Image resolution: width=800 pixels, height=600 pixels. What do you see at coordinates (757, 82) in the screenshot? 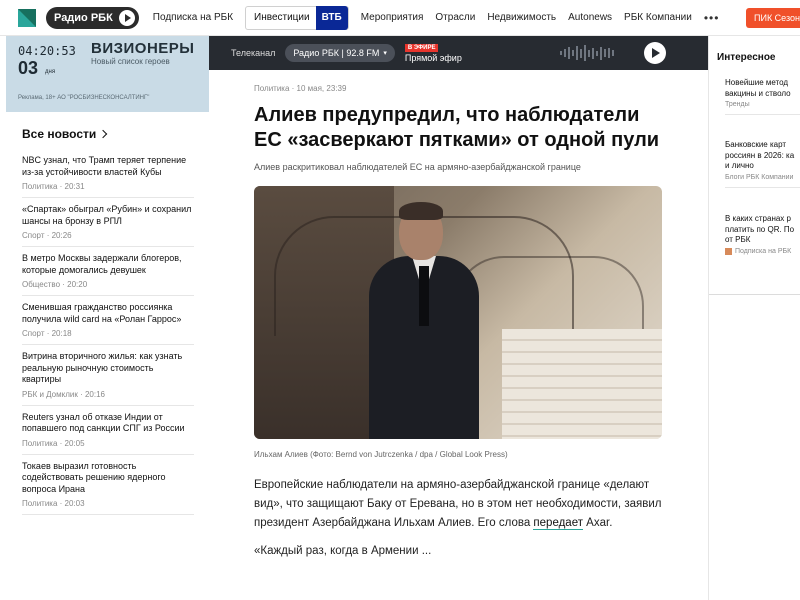
I see `interesting-item-title-line: Новейшие метод` at bounding box center [757, 82].